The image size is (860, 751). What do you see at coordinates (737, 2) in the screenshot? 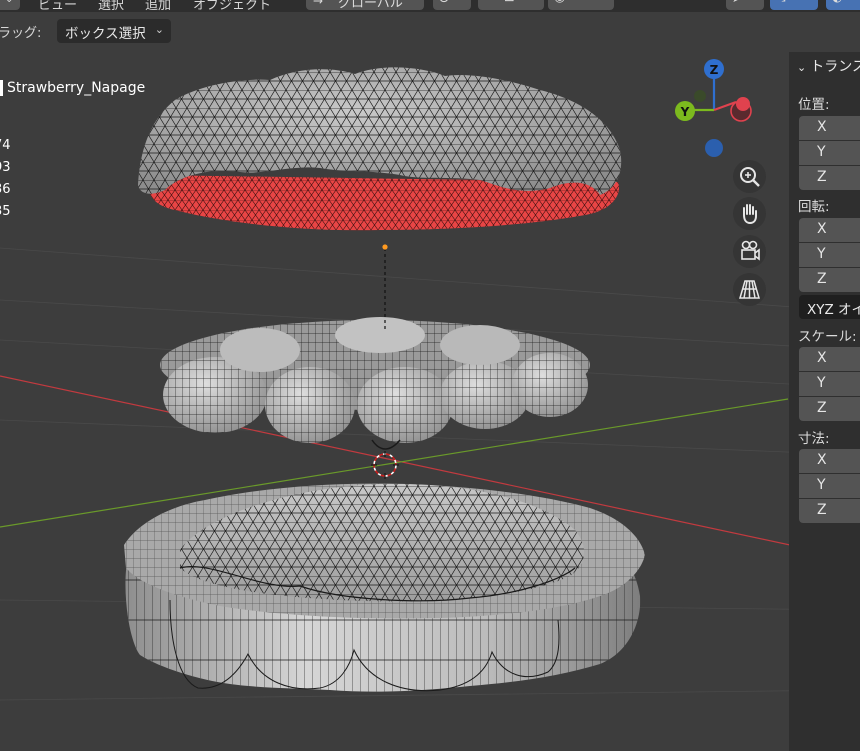
I see `cursor-arrow-icon: ➤` at bounding box center [737, 2].